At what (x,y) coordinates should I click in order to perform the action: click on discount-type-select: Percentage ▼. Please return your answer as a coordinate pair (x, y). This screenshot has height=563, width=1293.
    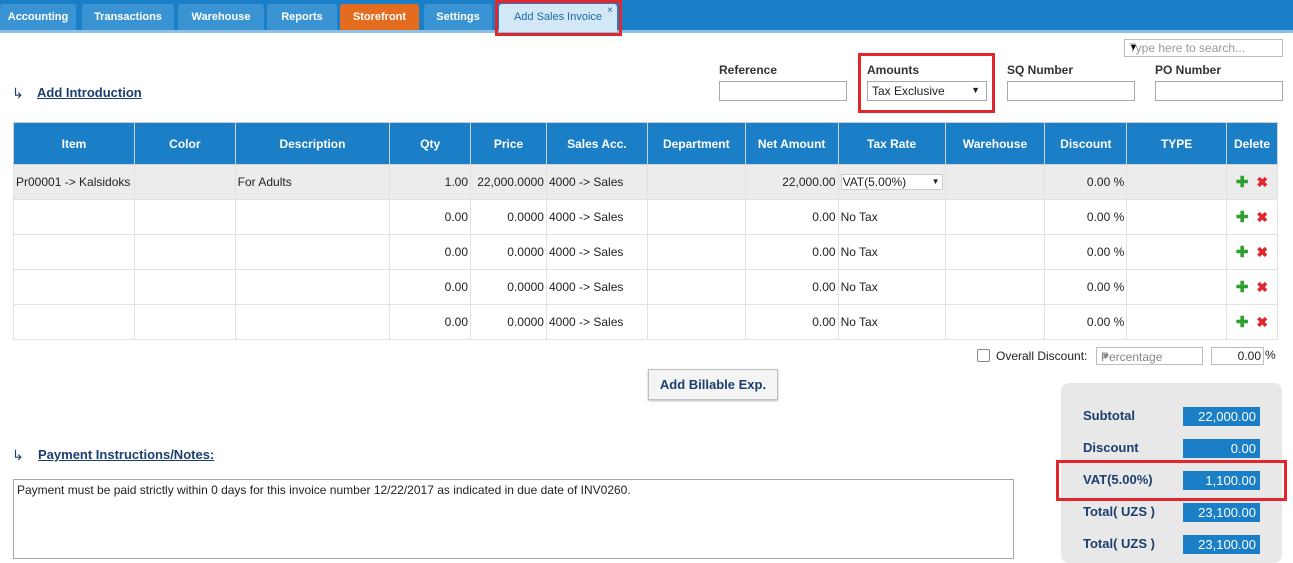
    Looking at the image, I should click on (1149, 356).